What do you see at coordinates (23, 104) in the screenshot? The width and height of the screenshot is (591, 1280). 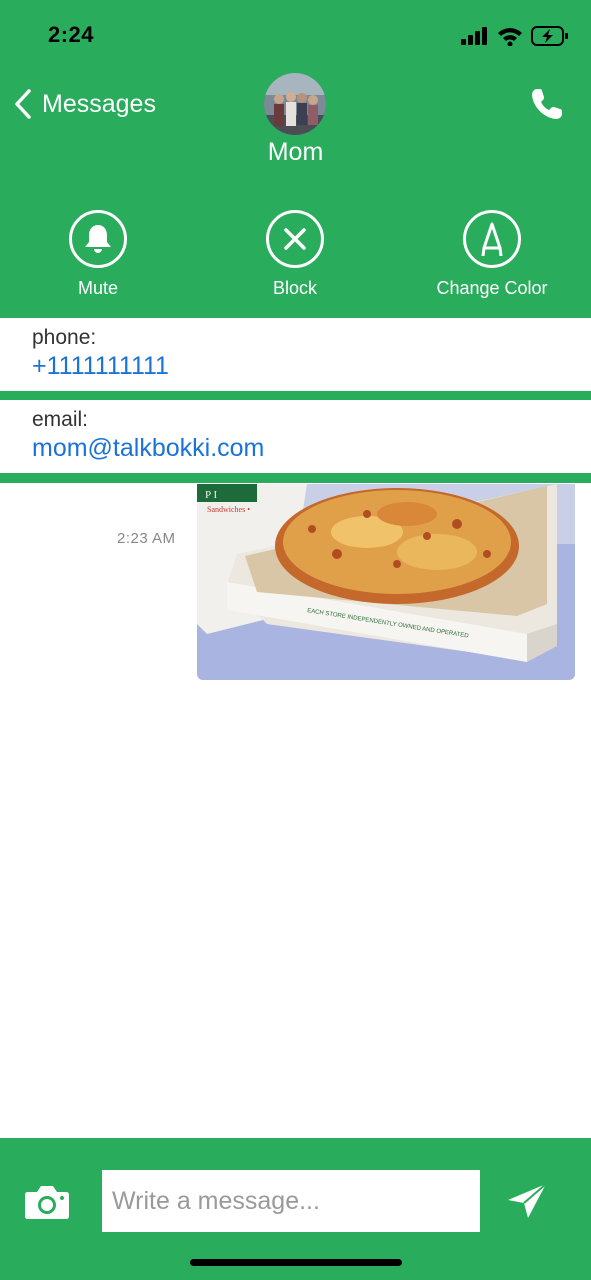 I see `chevron-left-icon` at bounding box center [23, 104].